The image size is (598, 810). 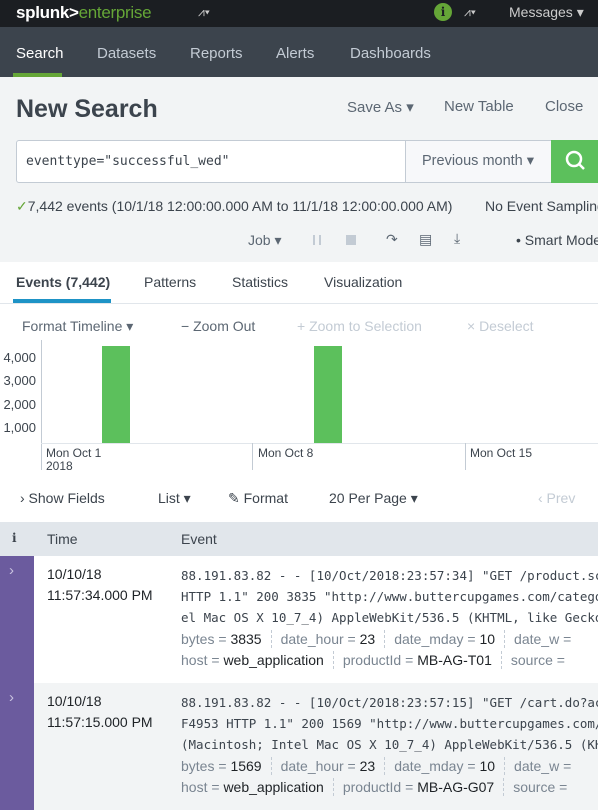 What do you see at coordinates (265, 240) in the screenshot?
I see `job-menu: Job ▾` at bounding box center [265, 240].